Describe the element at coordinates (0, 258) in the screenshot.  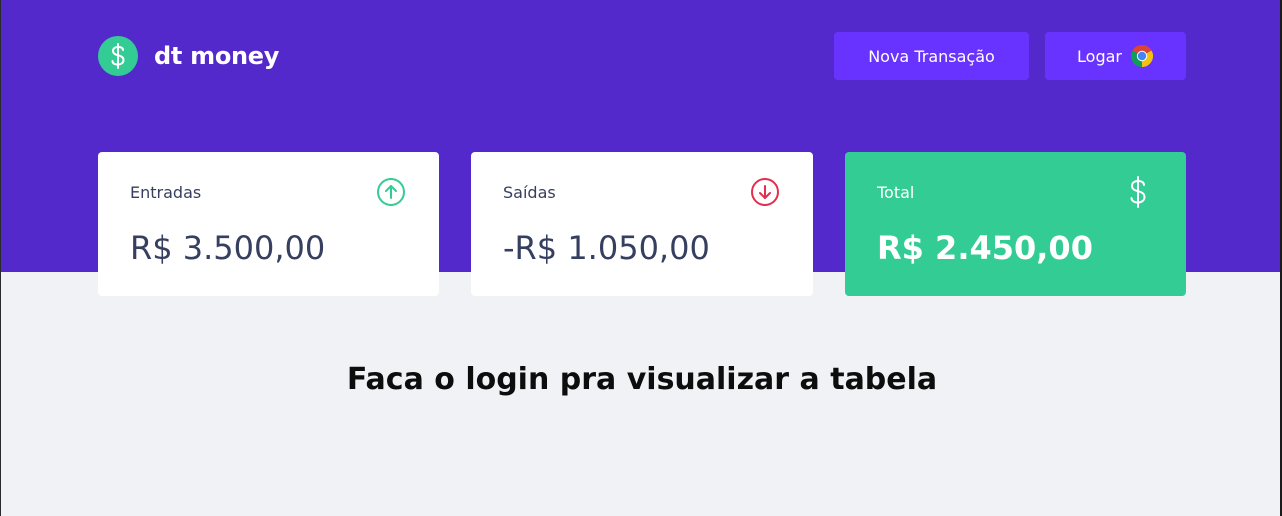
I see `window-border-left` at that location.